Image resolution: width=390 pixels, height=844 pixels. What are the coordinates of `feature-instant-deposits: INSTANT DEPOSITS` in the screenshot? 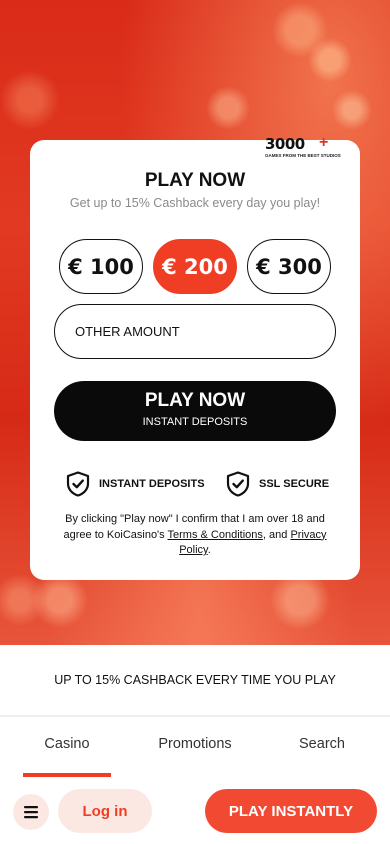 It's located at (135, 484).